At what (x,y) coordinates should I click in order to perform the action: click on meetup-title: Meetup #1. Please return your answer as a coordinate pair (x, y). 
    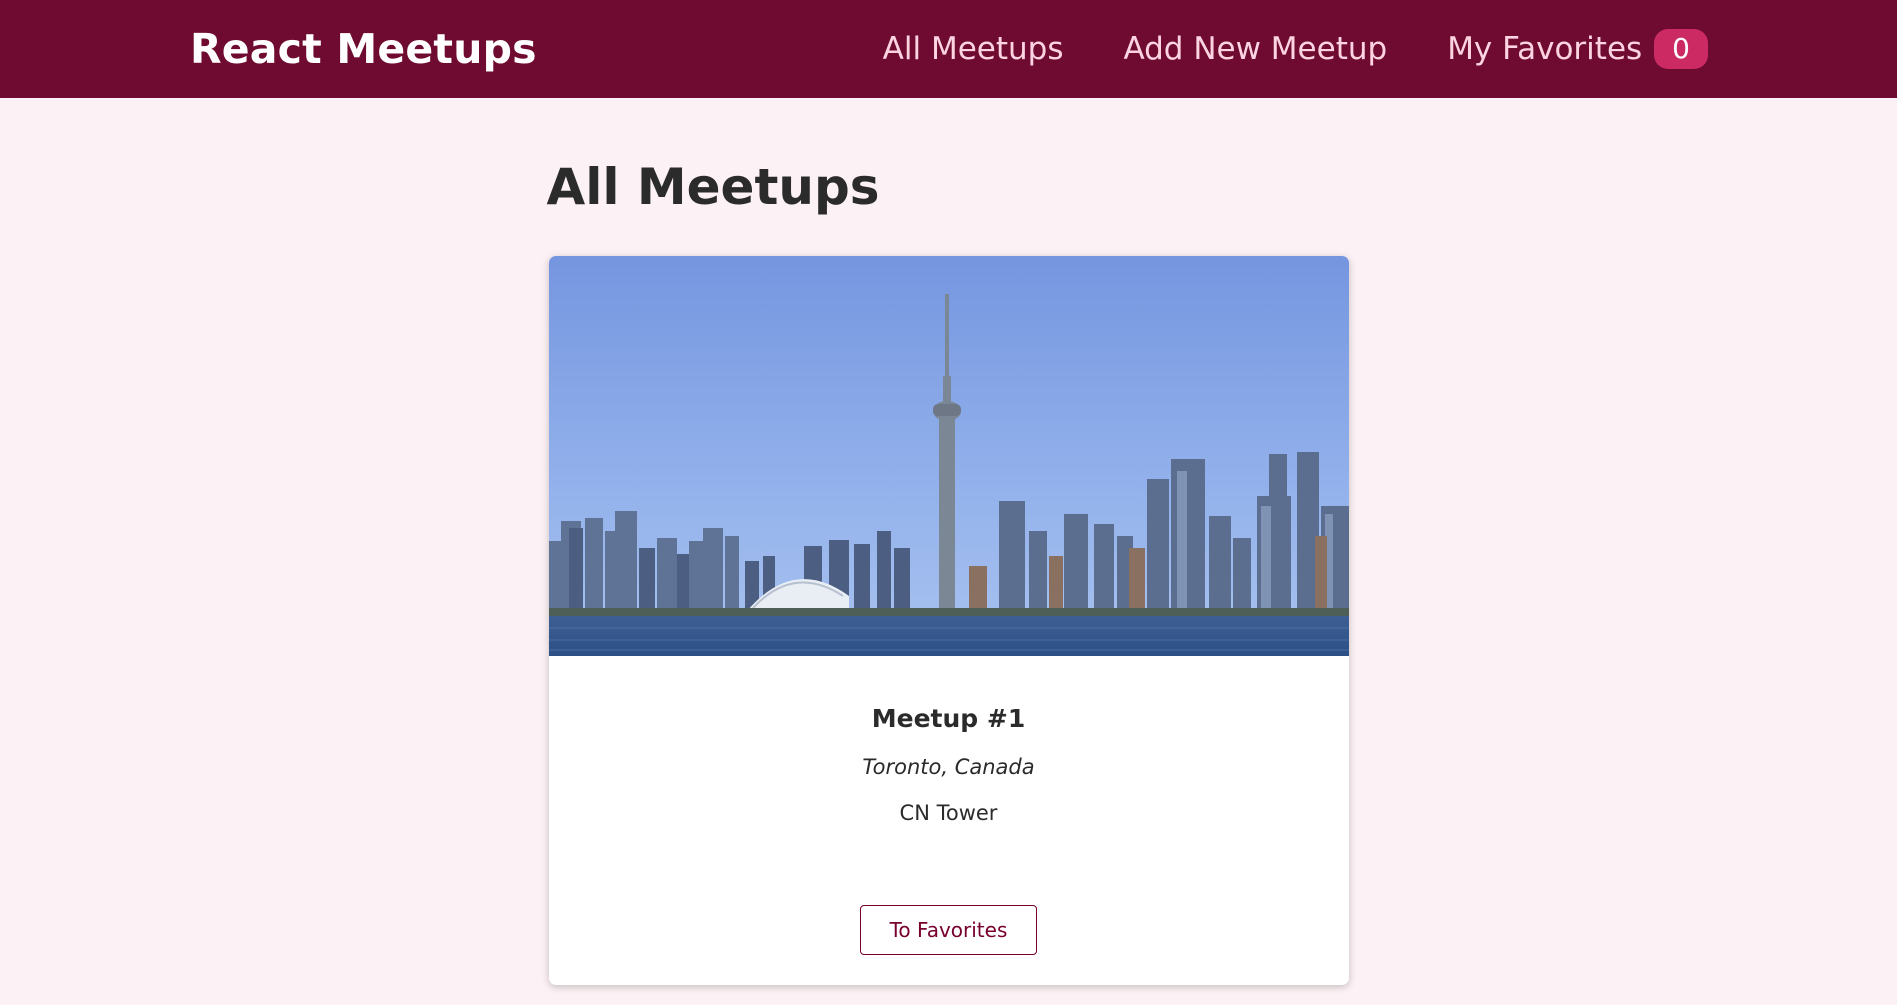
    Looking at the image, I should click on (948, 718).